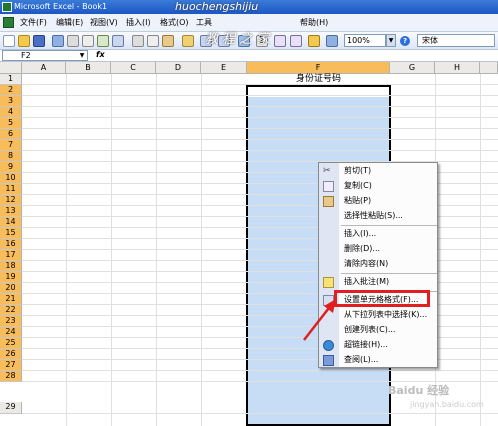 This screenshot has width=498, height=426. Describe the element at coordinates (11, 112) in the screenshot. I see `row-header-4: 4` at that location.